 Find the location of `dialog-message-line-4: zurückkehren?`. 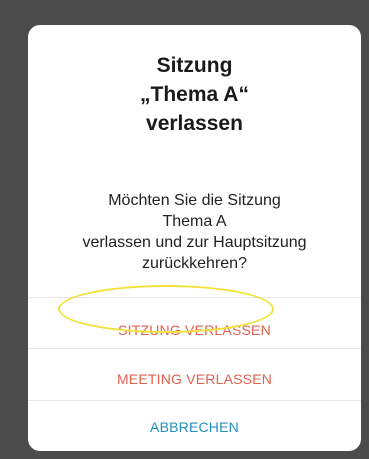

dialog-message-line-4: zurückkehren? is located at coordinates (194, 263).